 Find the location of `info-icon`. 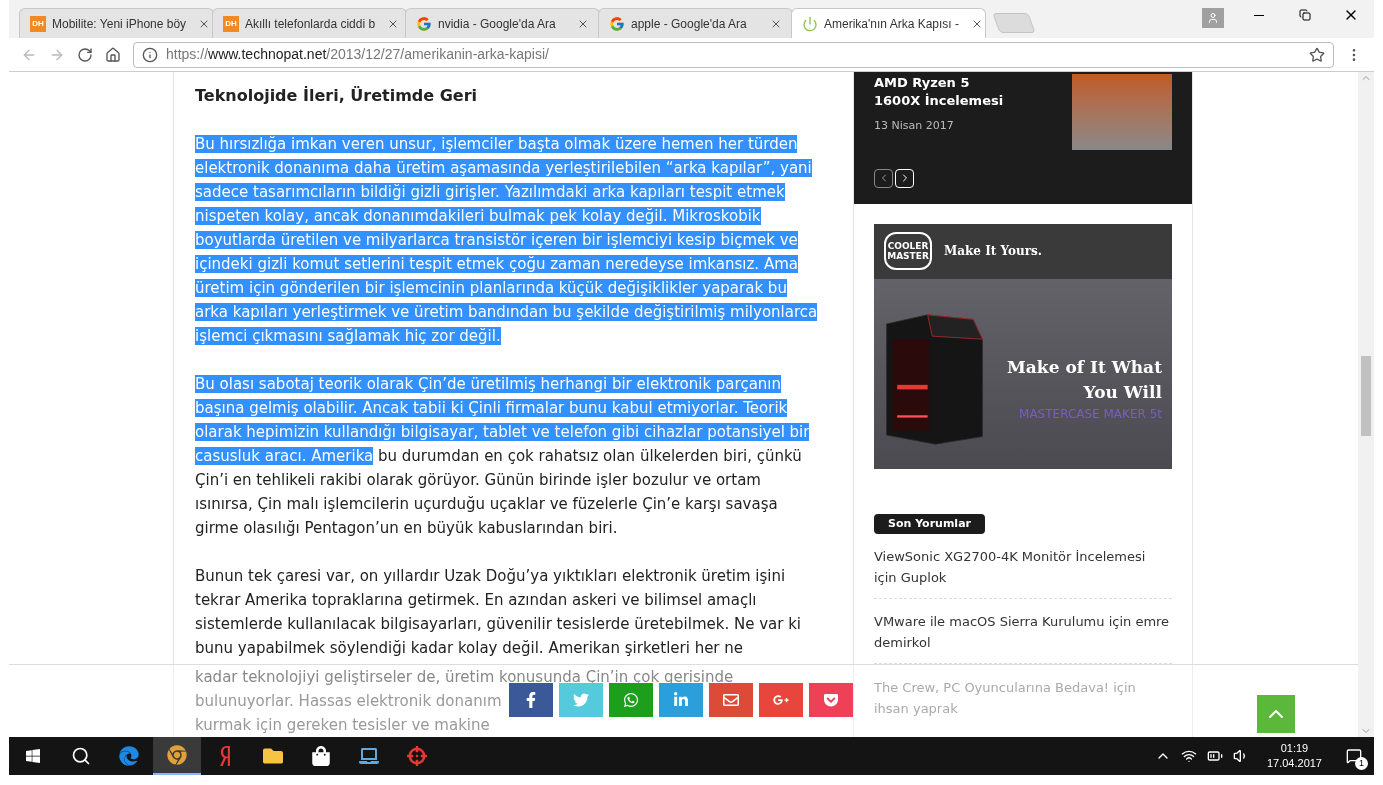

info-icon is located at coordinates (150, 54).